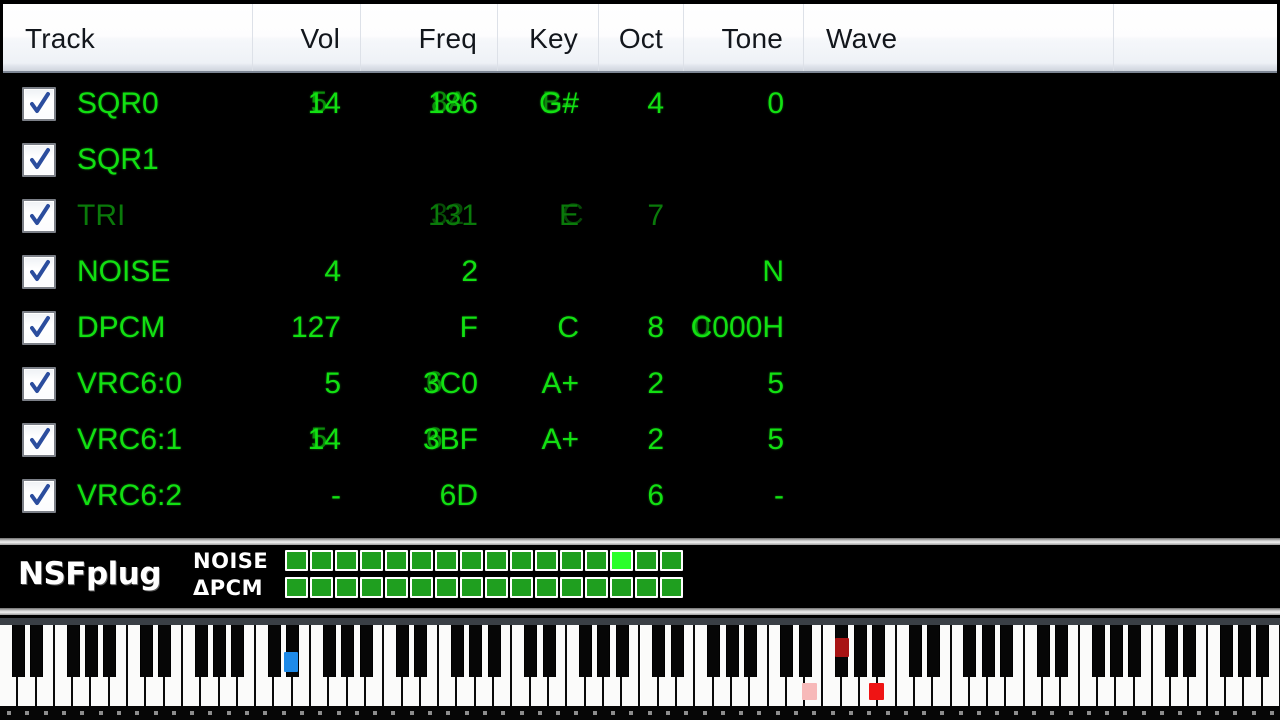 The width and height of the screenshot is (1280, 720). I want to click on column-header-vol: Vol, so click(307, 37).